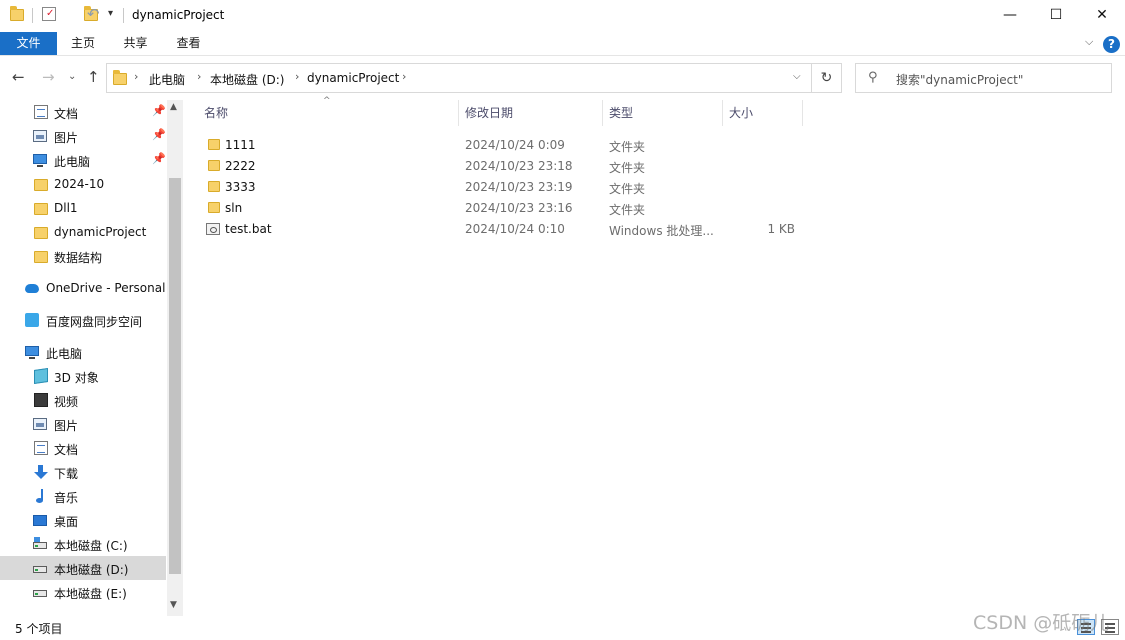  What do you see at coordinates (40, 520) in the screenshot?
I see `desktop-icon` at bounding box center [40, 520].